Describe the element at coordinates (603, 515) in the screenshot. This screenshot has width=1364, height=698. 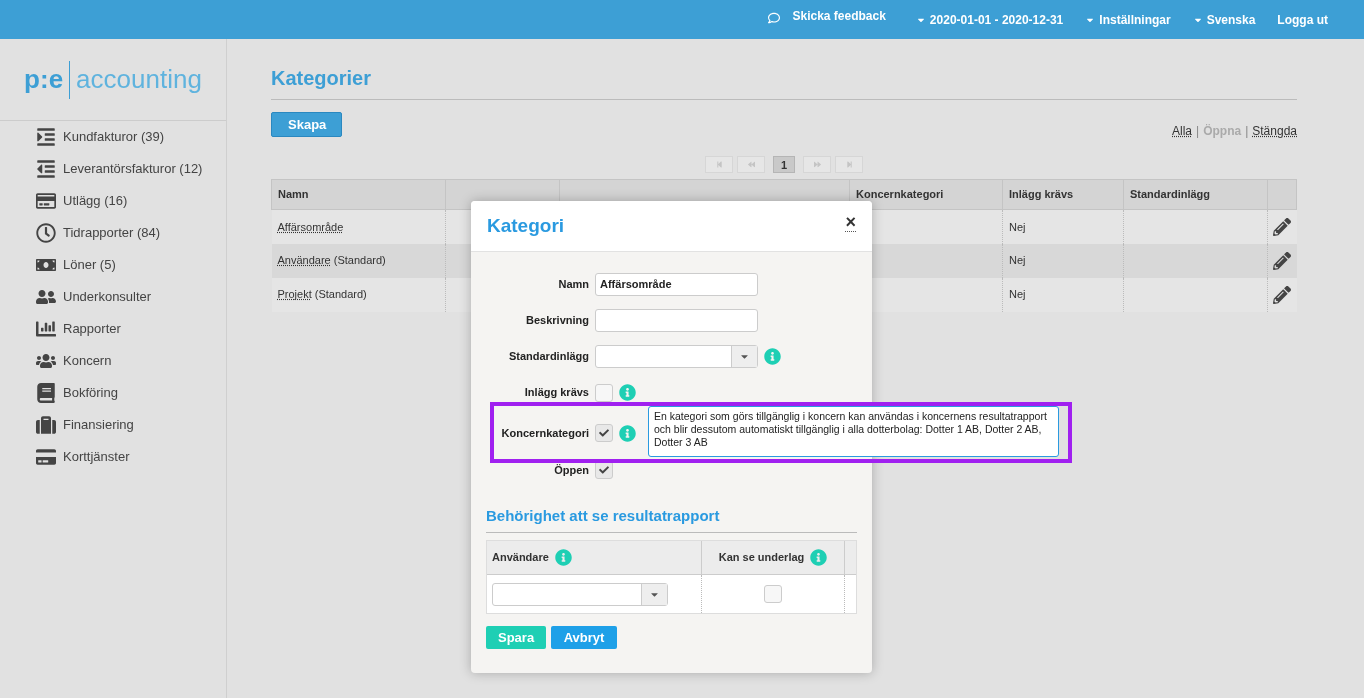
I see `section-title: Behörighet att se resultatrapport` at that location.